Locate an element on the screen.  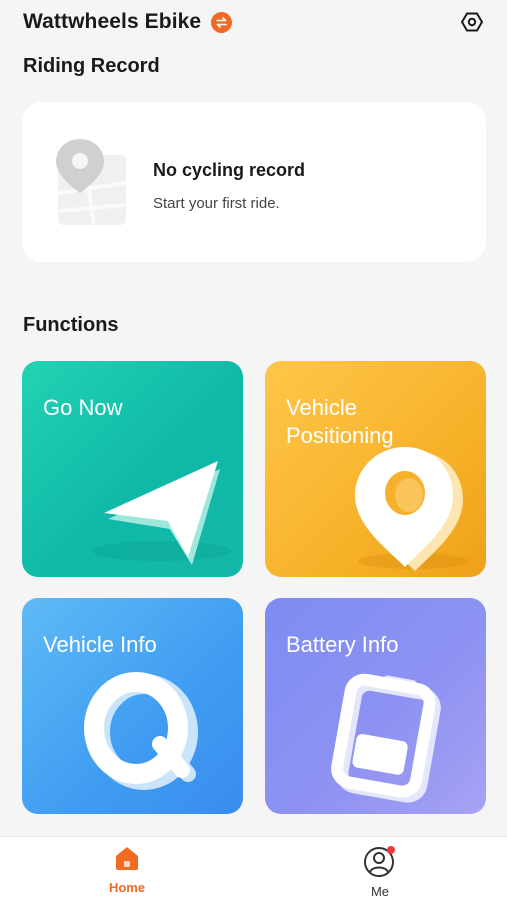
settings-hexagon-icon is located at coordinates (472, 22).